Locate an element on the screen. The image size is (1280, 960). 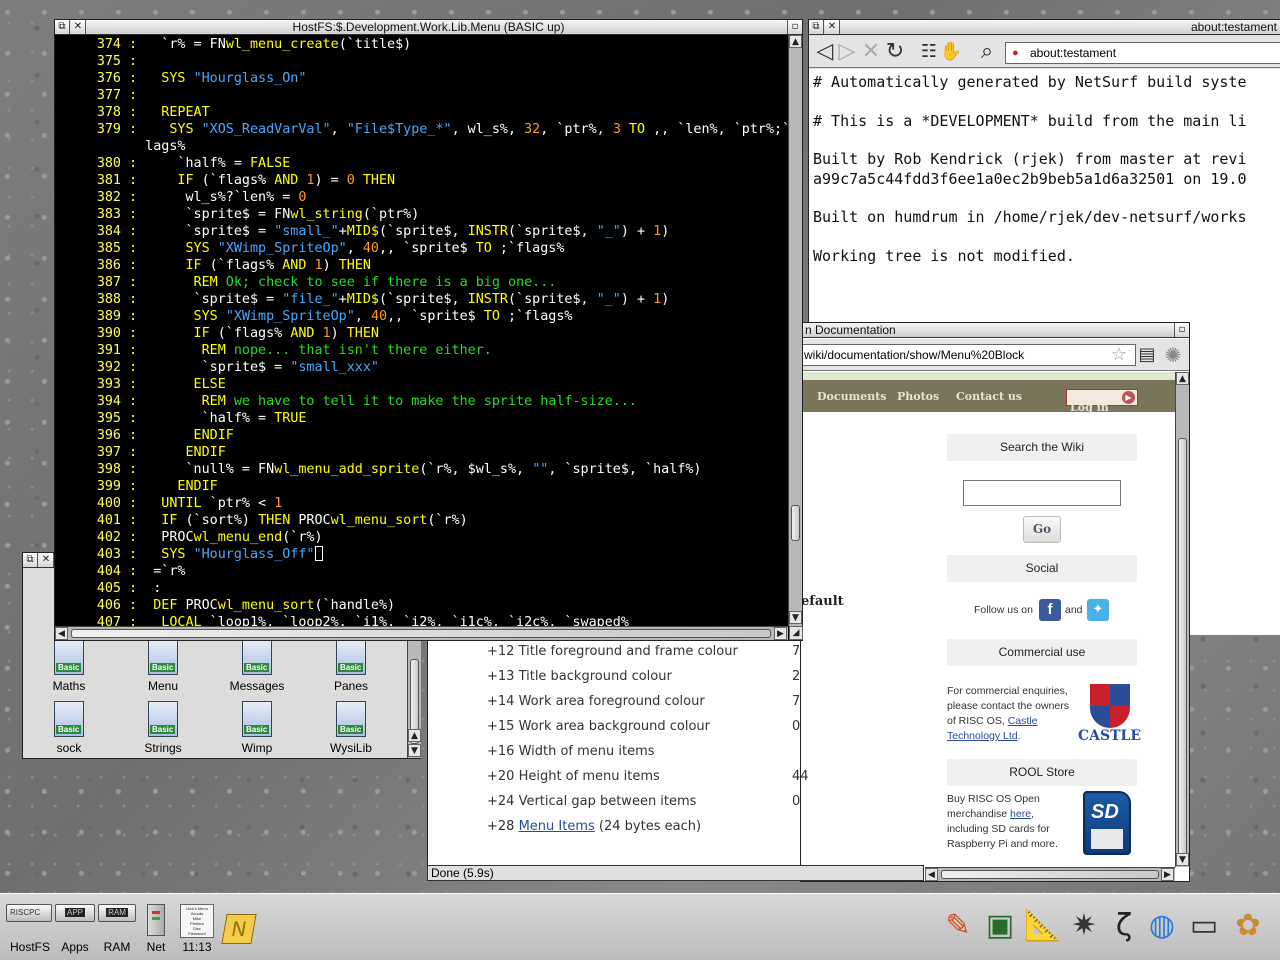
castle-link: Castle is located at coordinates (1023, 721).